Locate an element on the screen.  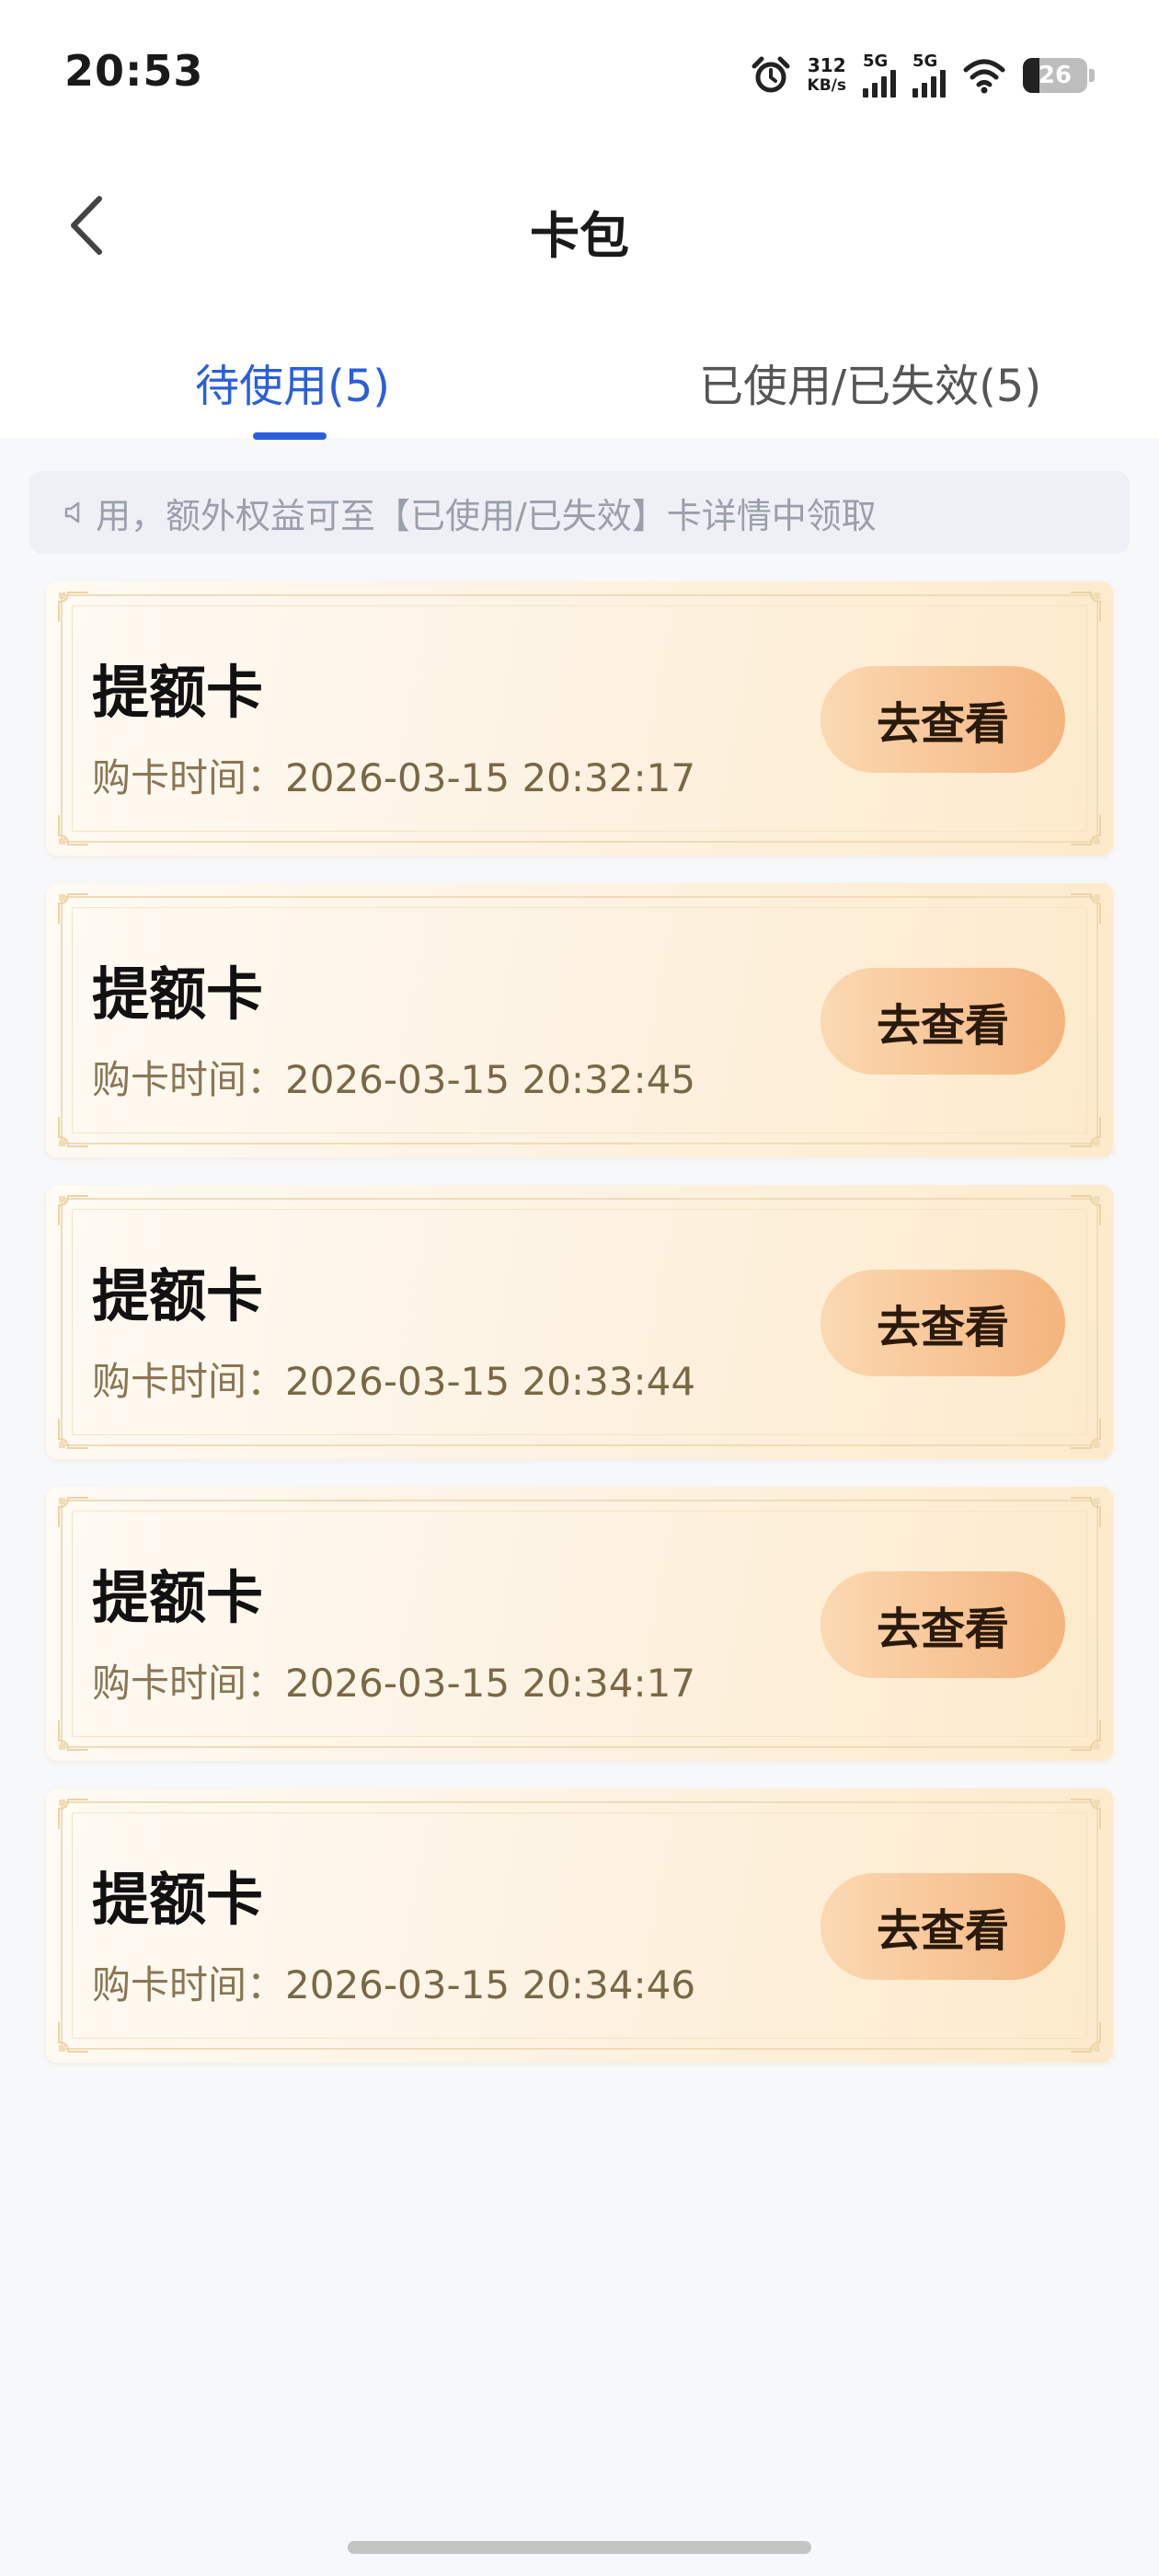
notice-text: 用，额外权益可至【已使用/已失效】卡详情中领取 is located at coordinates (486, 515).